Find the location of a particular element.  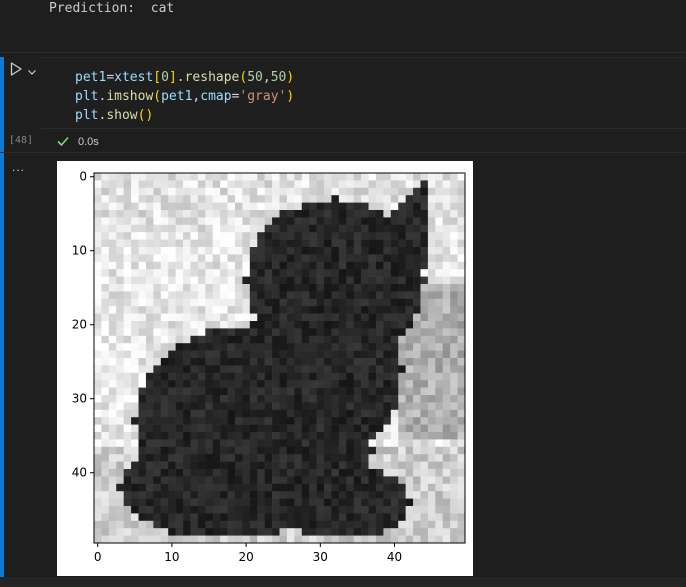

run-icon is located at coordinates (16, 69).